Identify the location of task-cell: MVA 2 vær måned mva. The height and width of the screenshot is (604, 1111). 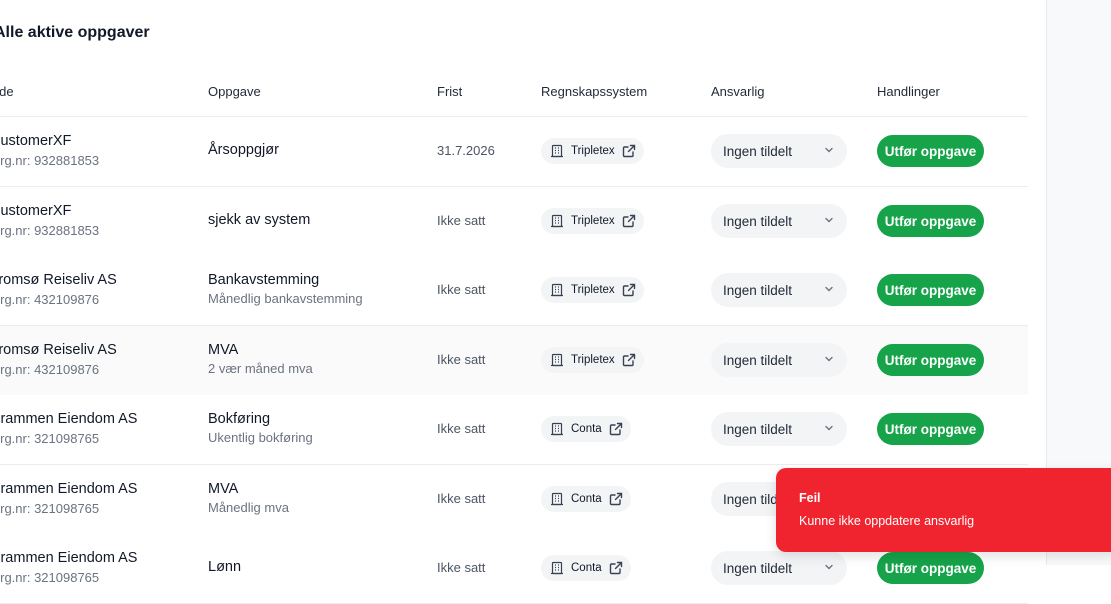
(260, 359).